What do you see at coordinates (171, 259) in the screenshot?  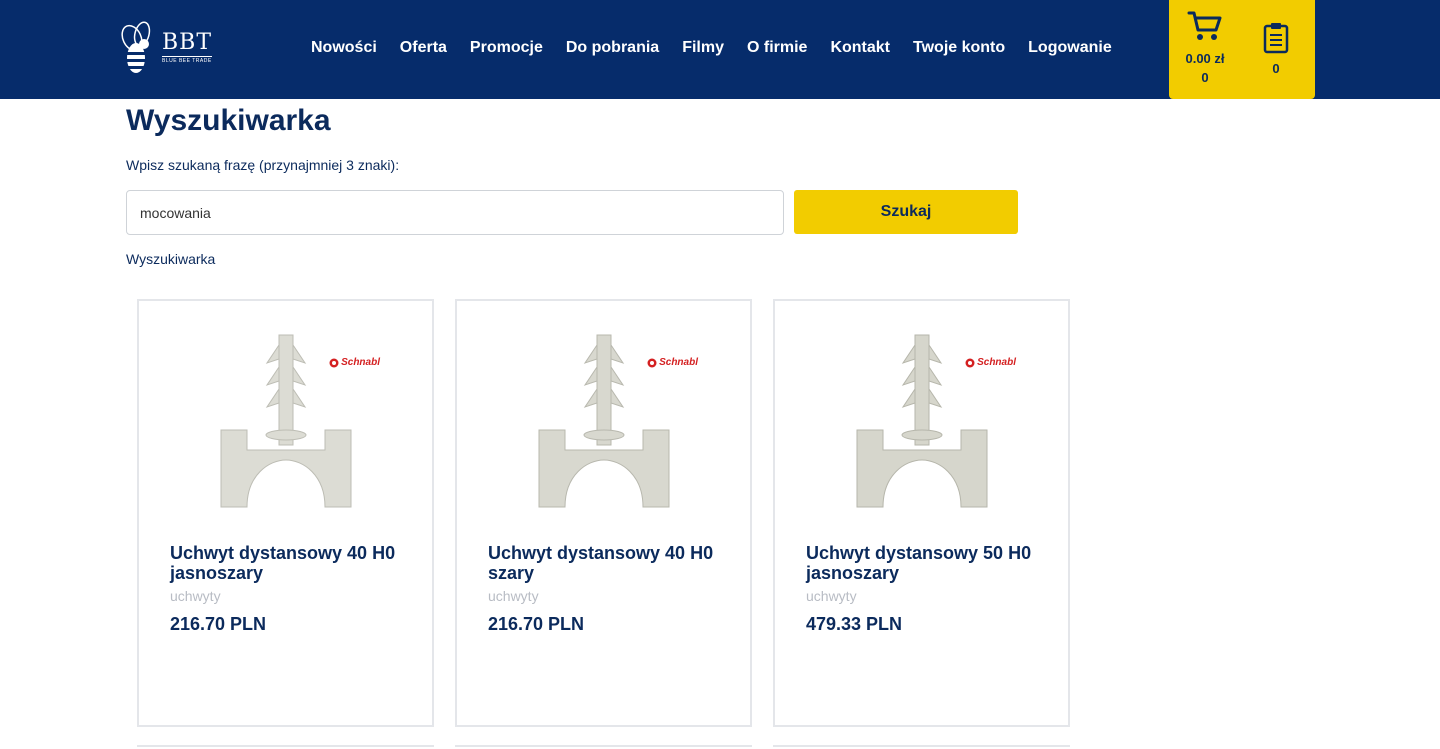 I see `breadcrumb: Wyszukiwarka` at bounding box center [171, 259].